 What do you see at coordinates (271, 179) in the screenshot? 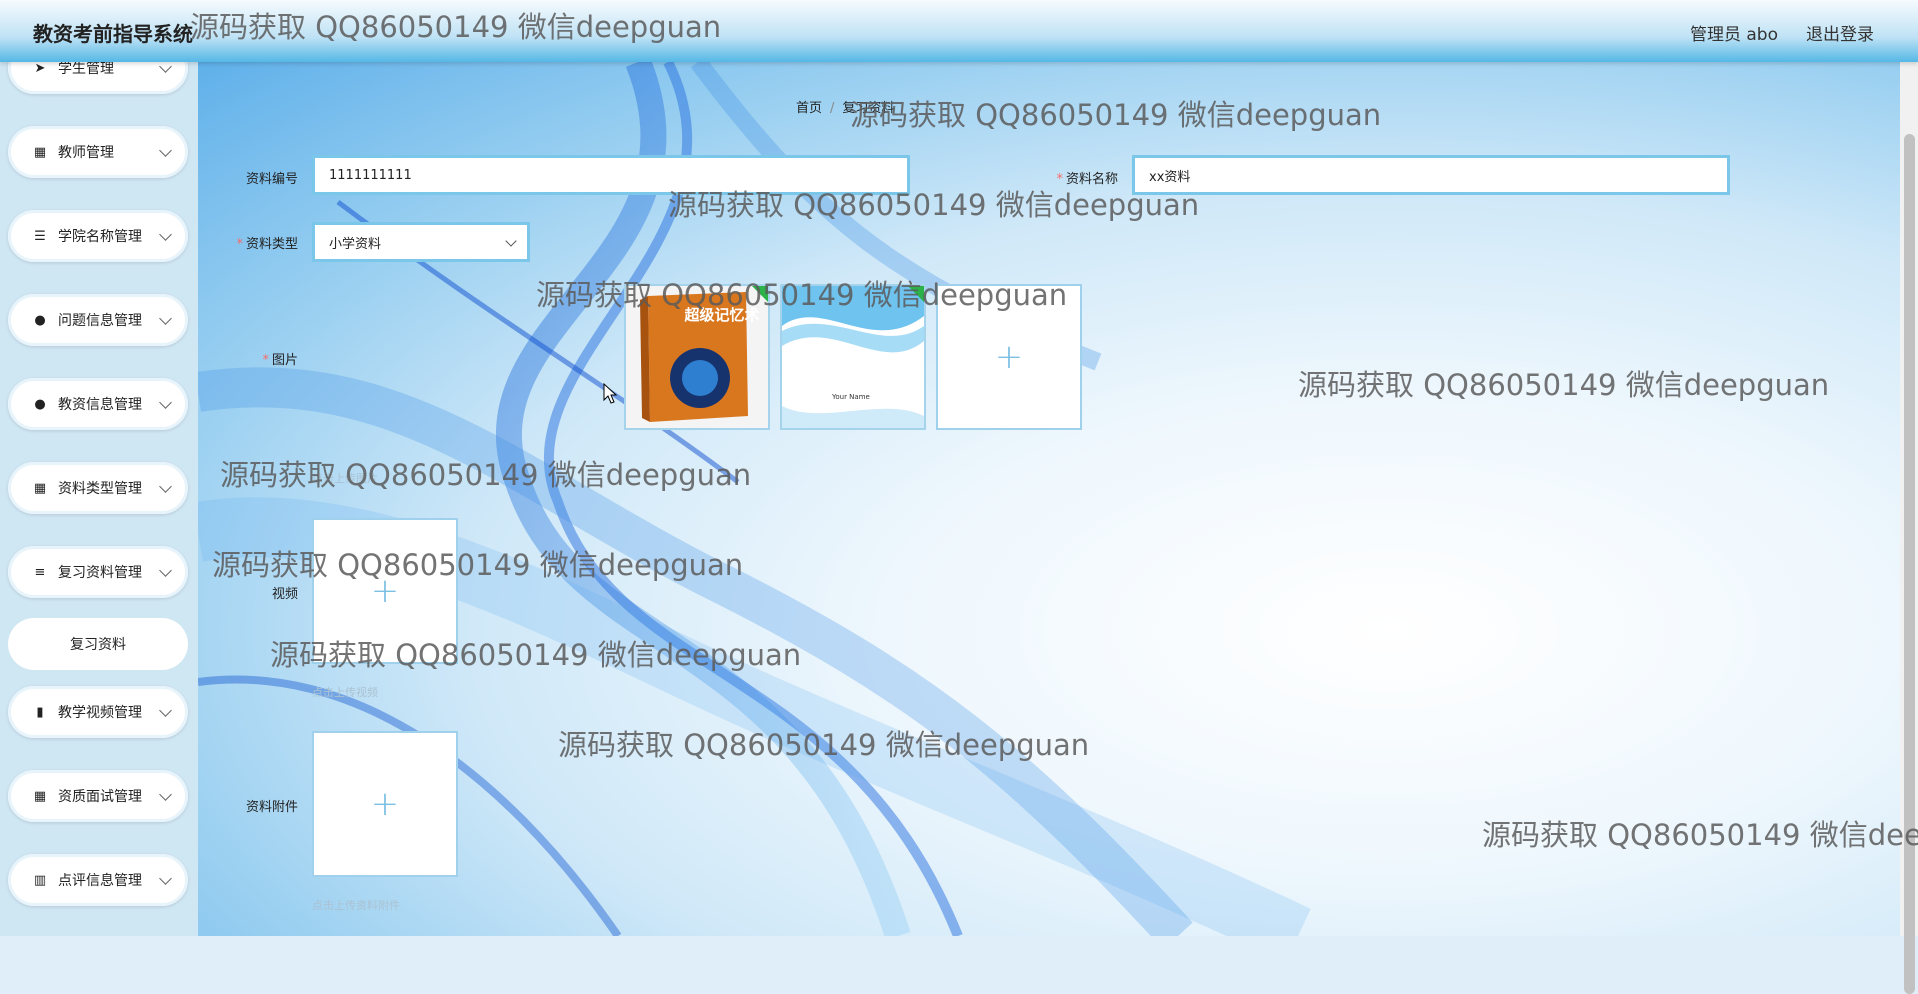
I see `code-label: 资料编号` at bounding box center [271, 179].